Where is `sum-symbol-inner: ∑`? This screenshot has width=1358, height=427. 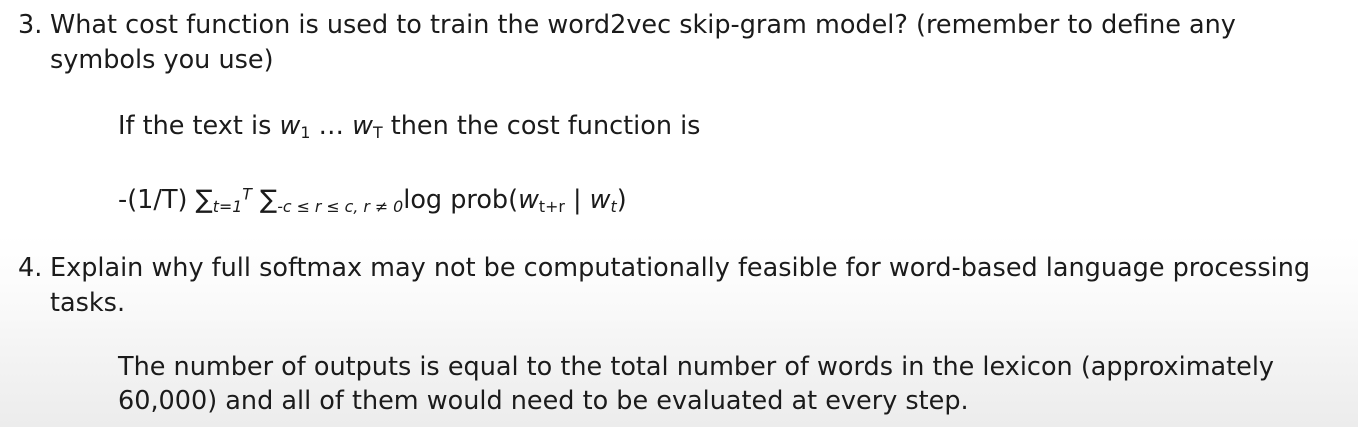 sum-symbol-inner: ∑ is located at coordinates (269, 200).